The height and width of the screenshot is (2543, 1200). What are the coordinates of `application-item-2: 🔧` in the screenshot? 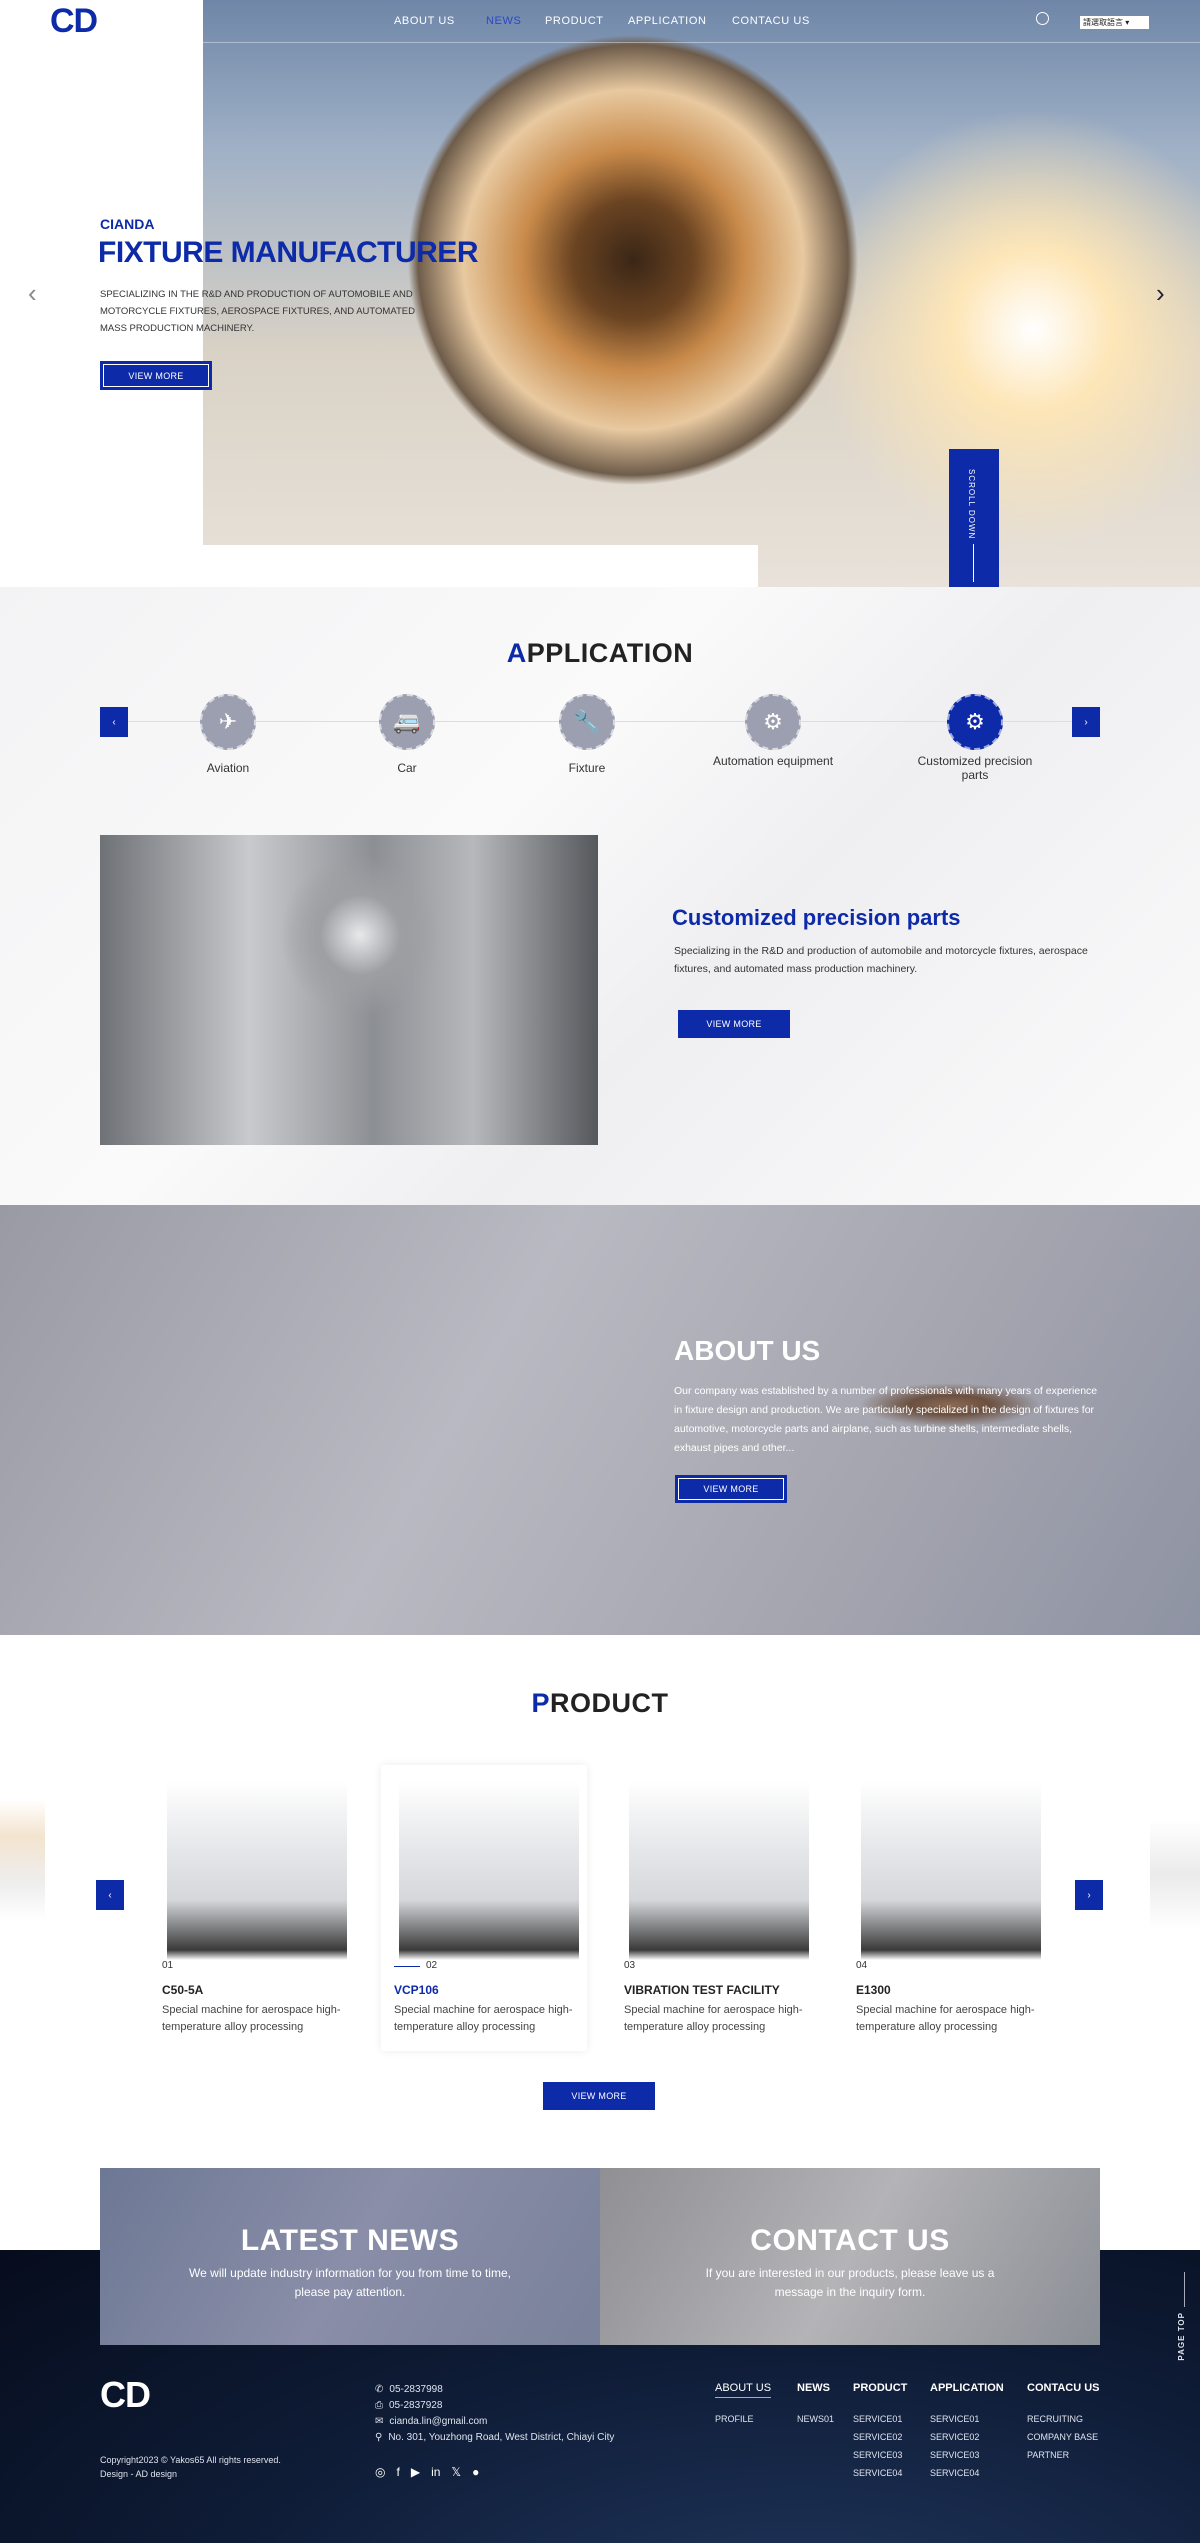 It's located at (587, 722).